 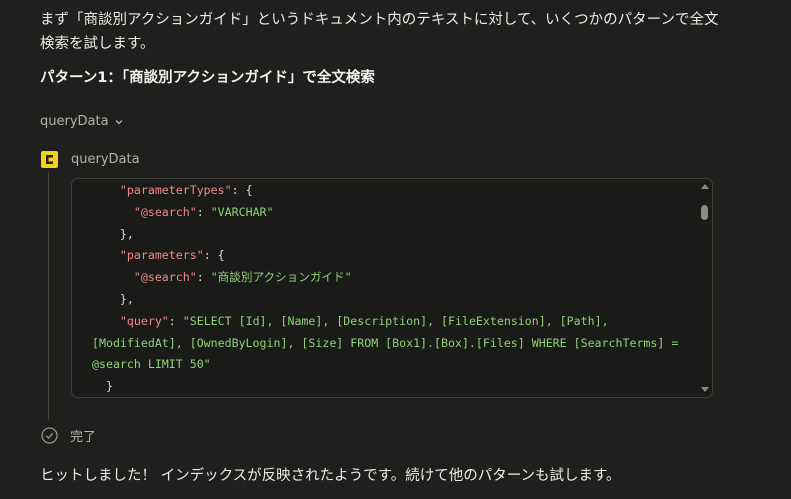 What do you see at coordinates (705, 288) in the screenshot?
I see `code-scrollbar` at bounding box center [705, 288].